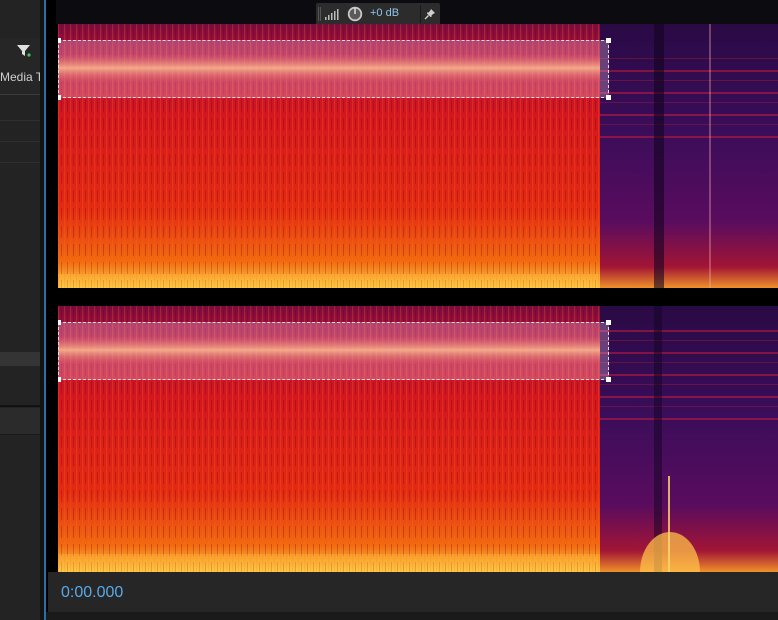 Image resolution: width=778 pixels, height=620 pixels. I want to click on heads-up-display: +0 dB, so click(378, 14).